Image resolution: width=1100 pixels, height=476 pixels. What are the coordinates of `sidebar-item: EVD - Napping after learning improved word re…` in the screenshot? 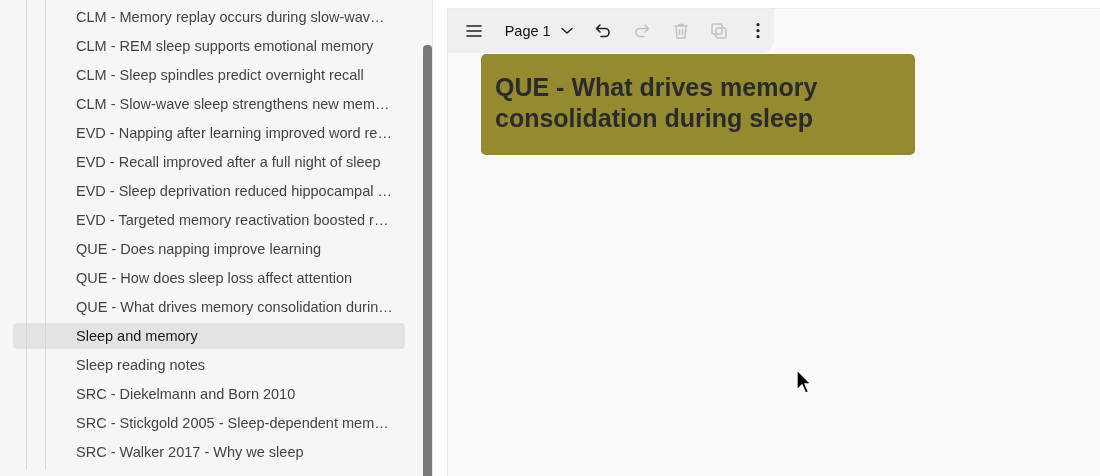 It's located at (209, 133).